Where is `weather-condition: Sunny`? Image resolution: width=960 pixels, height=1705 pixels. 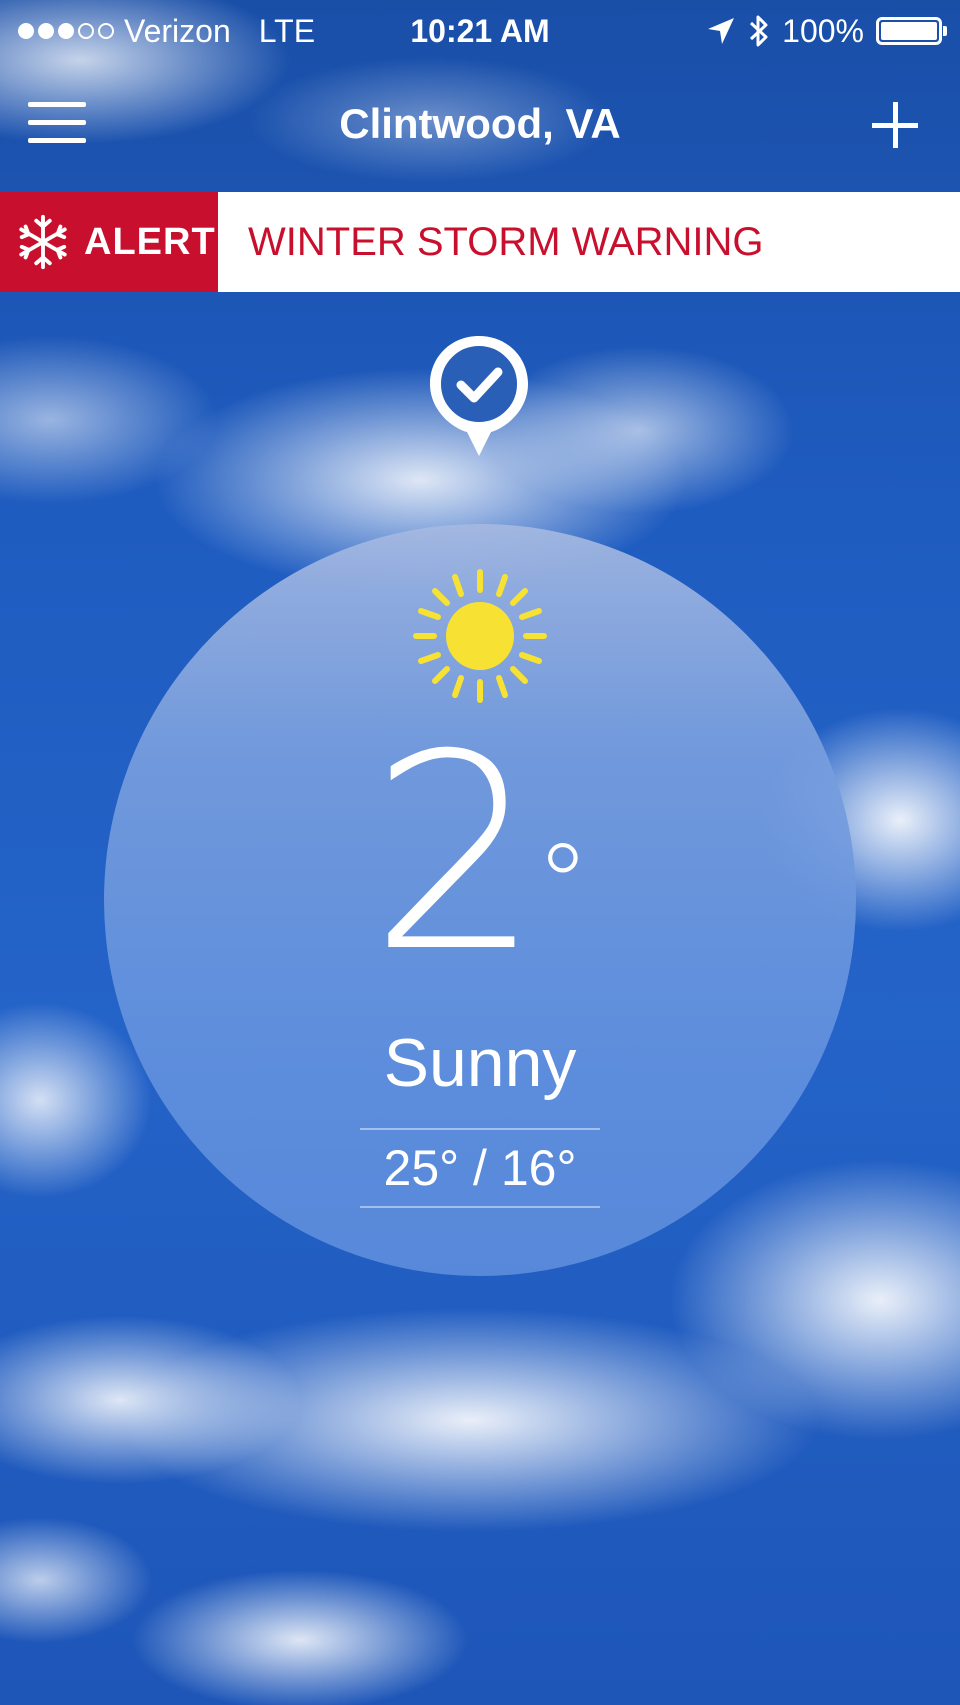 weather-condition: Sunny is located at coordinates (480, 1063).